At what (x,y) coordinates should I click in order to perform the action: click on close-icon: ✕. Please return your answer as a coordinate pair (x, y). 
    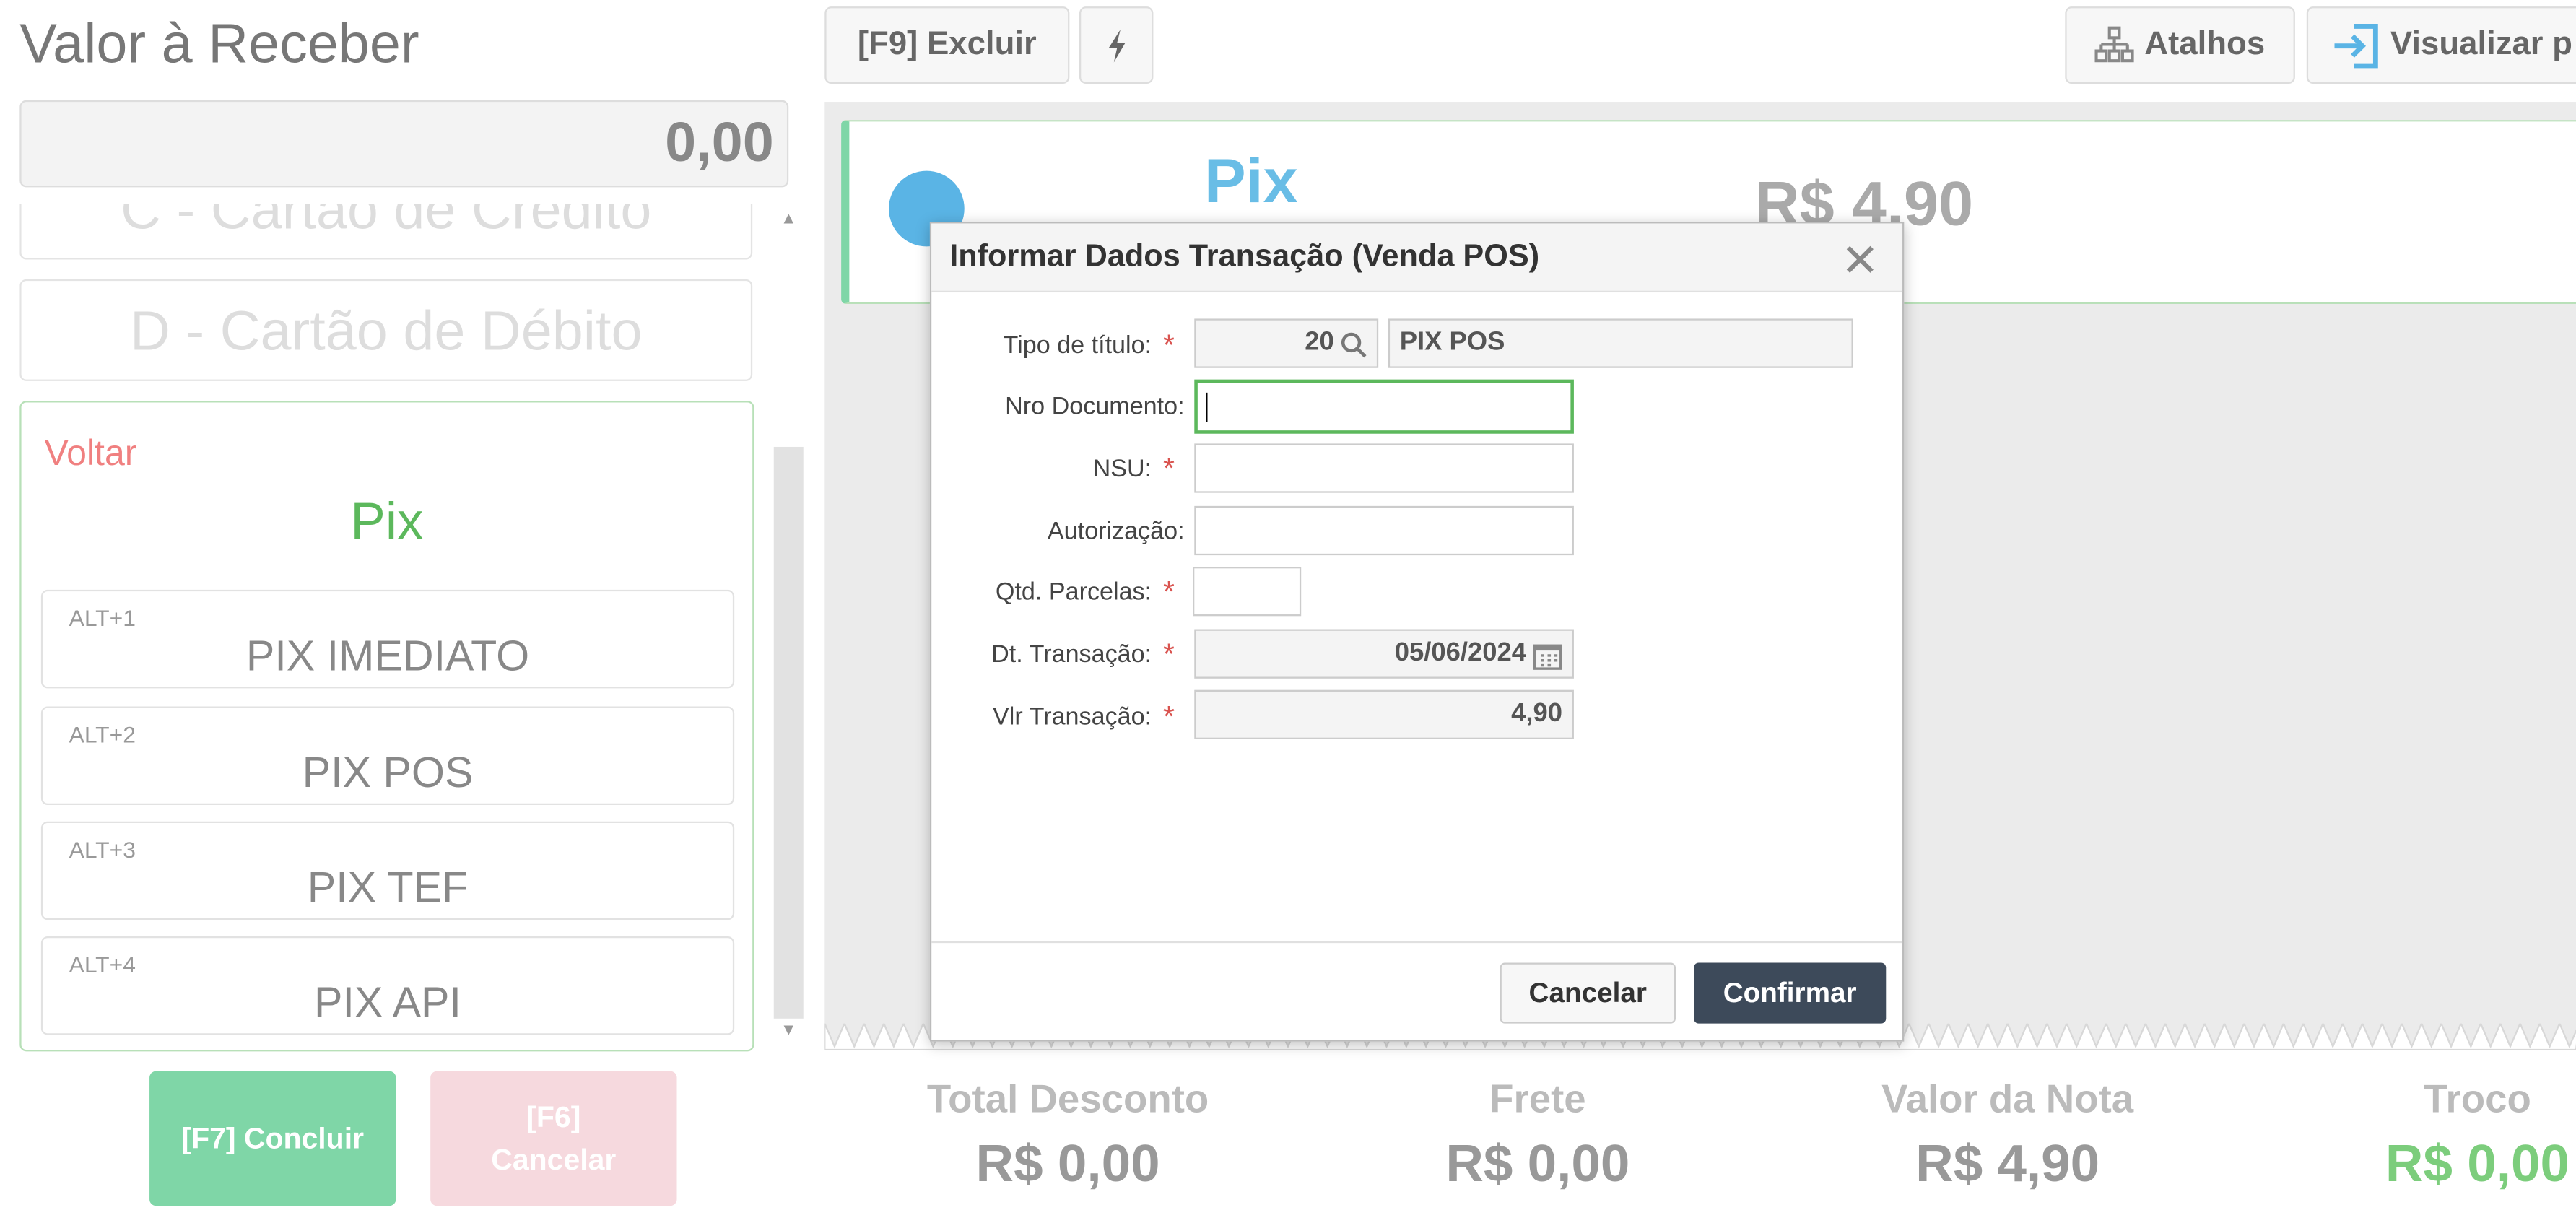
    Looking at the image, I should click on (1860, 260).